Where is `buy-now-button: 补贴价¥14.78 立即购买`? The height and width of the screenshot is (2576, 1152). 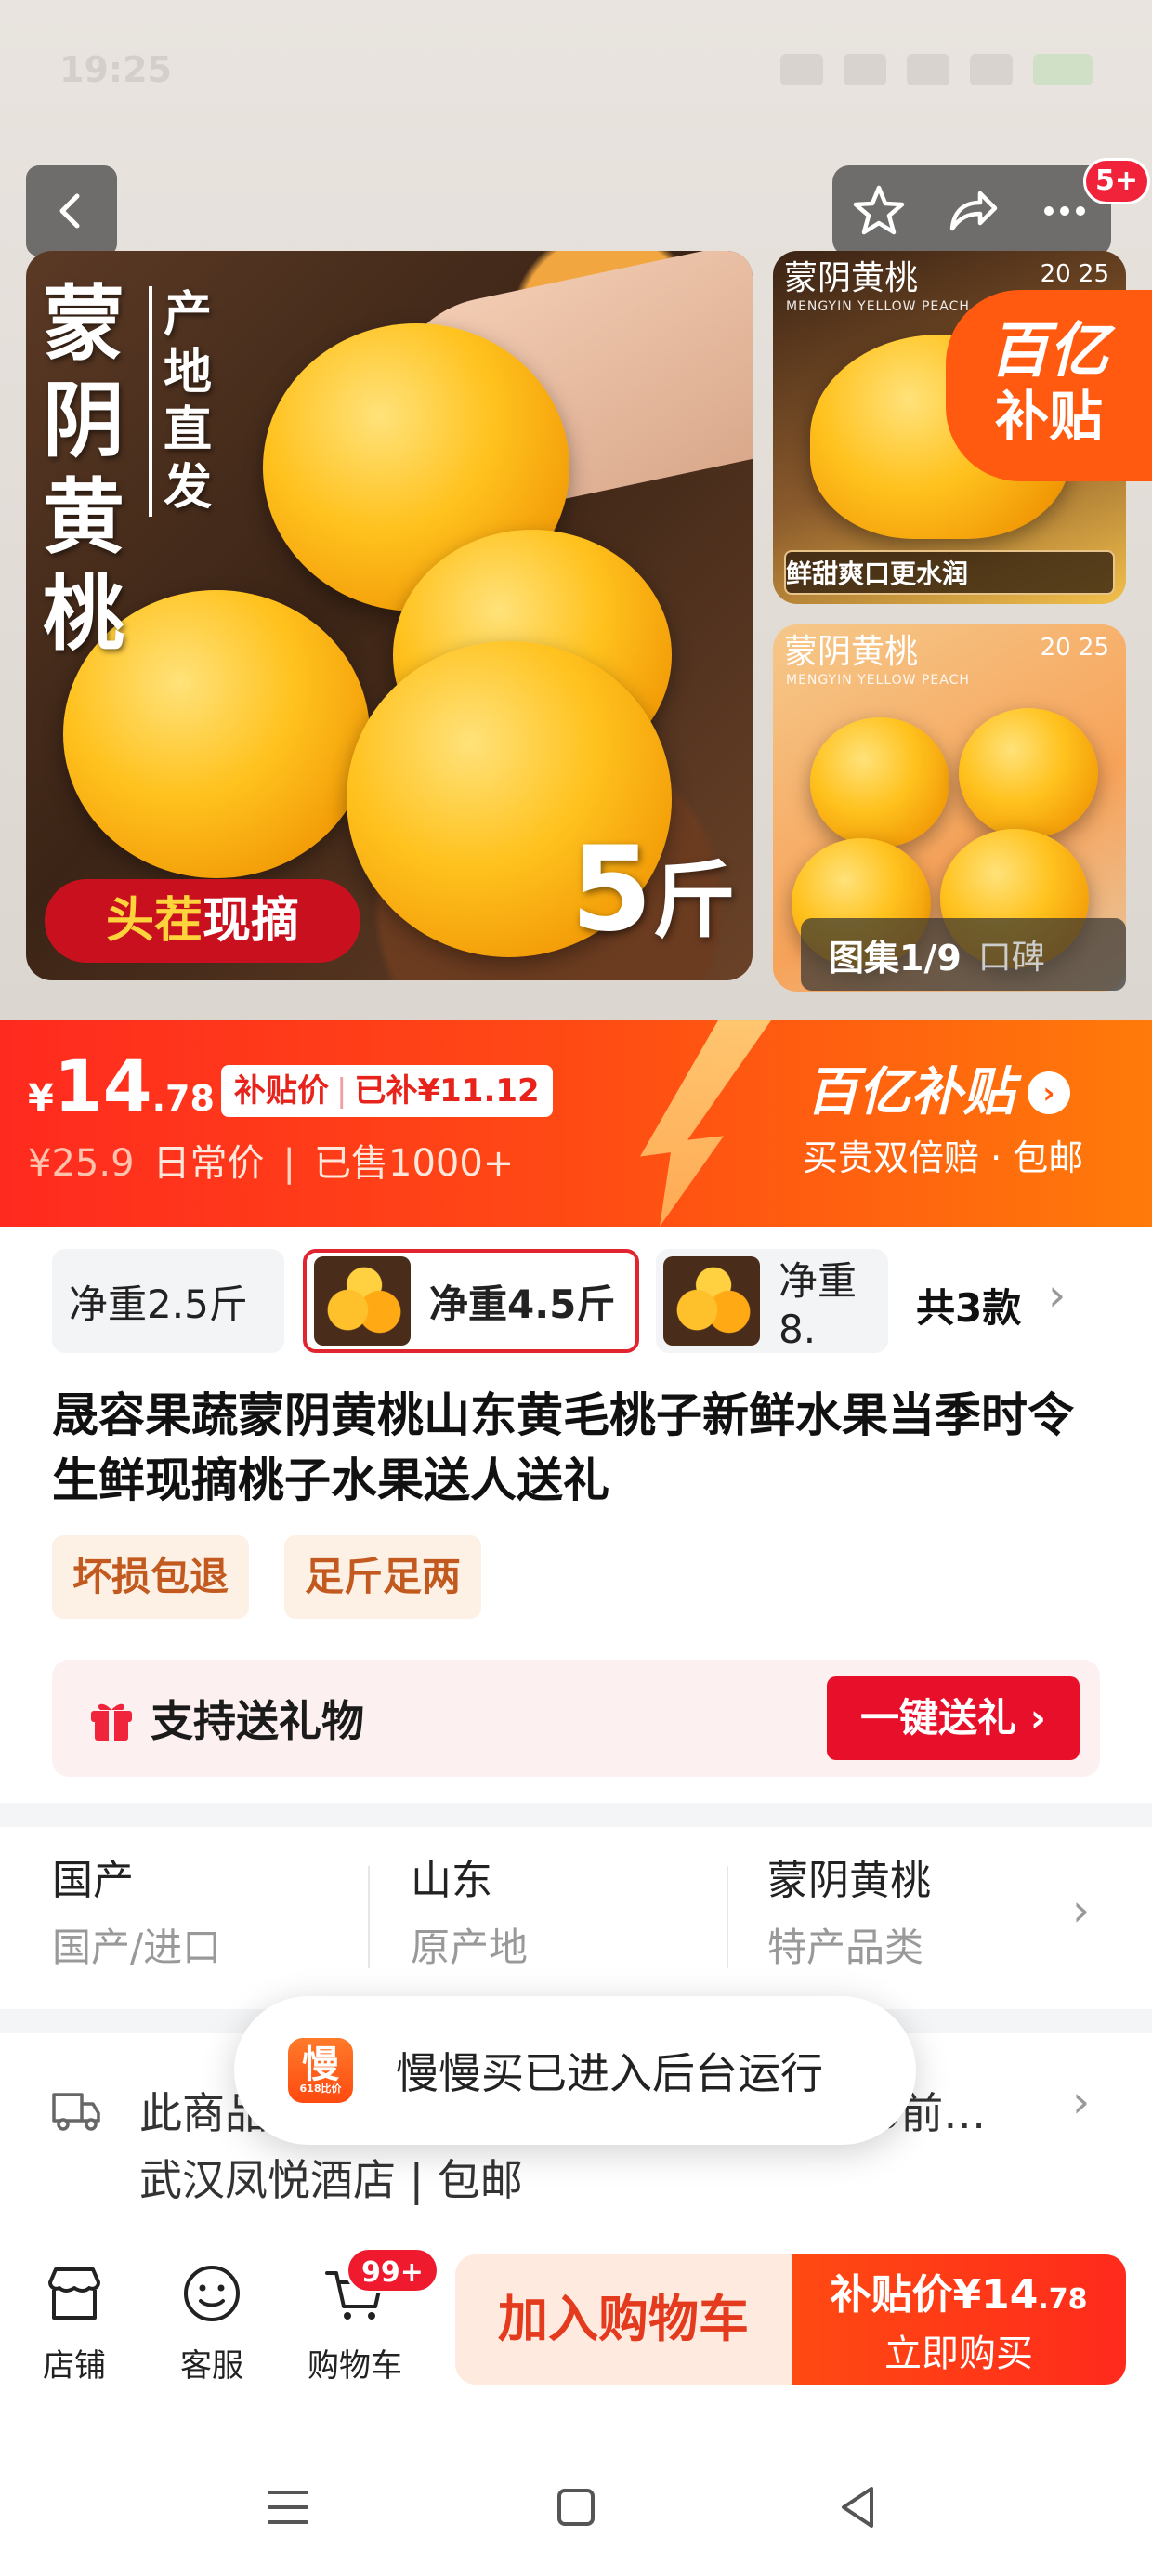
buy-now-button: 补贴价¥14.78 立即购买 is located at coordinates (959, 2319).